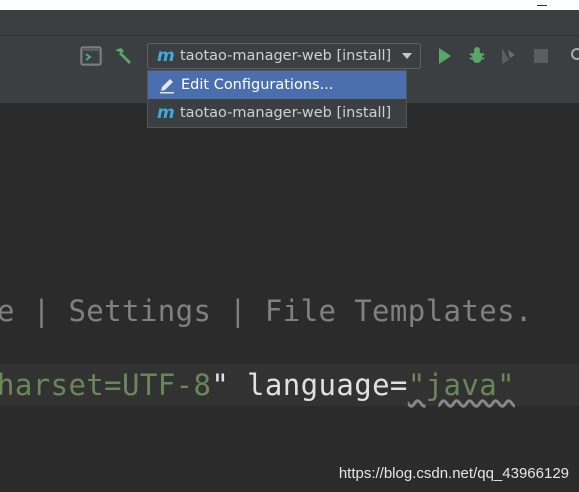 The image size is (579, 492). I want to click on project-window-icon, so click(91, 58).